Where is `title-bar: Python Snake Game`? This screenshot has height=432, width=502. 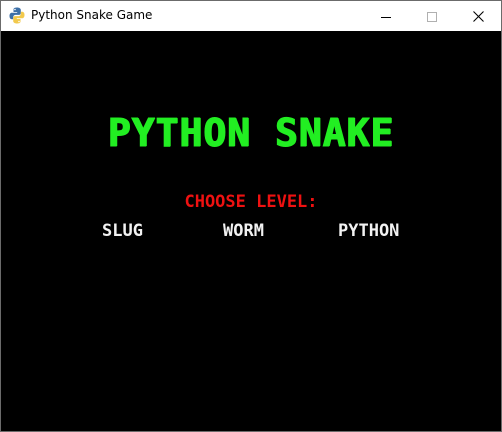
title-bar: Python Snake Game is located at coordinates (251, 16).